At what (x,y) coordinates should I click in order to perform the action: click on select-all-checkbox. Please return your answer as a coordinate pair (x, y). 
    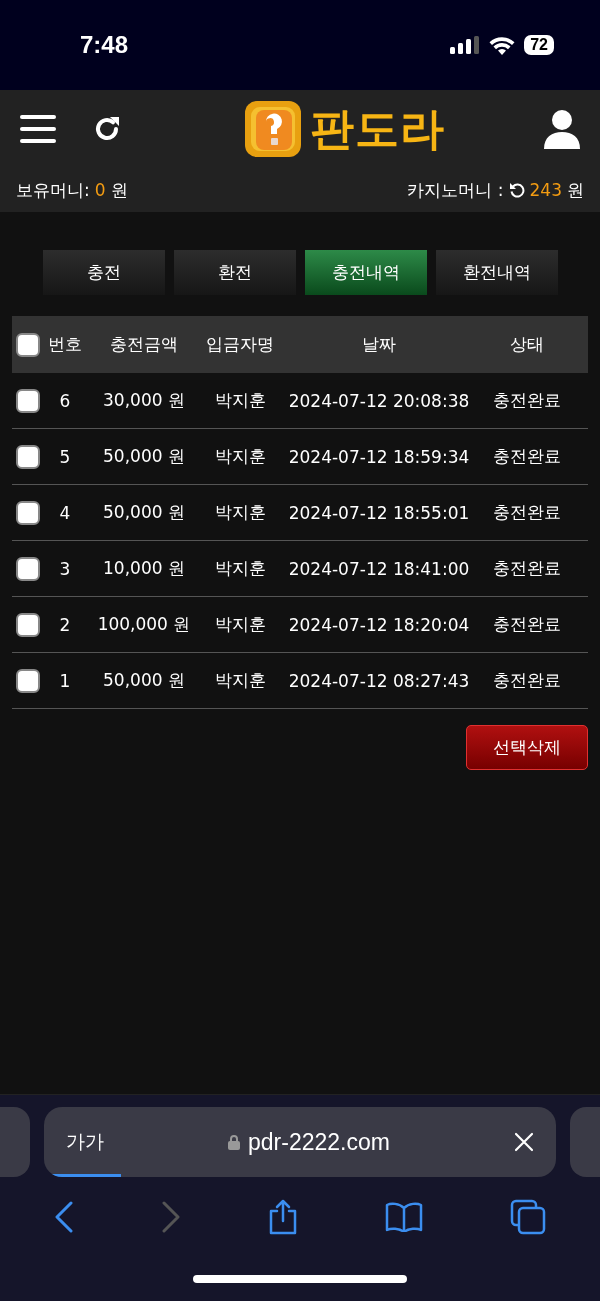
    Looking at the image, I should click on (28, 344).